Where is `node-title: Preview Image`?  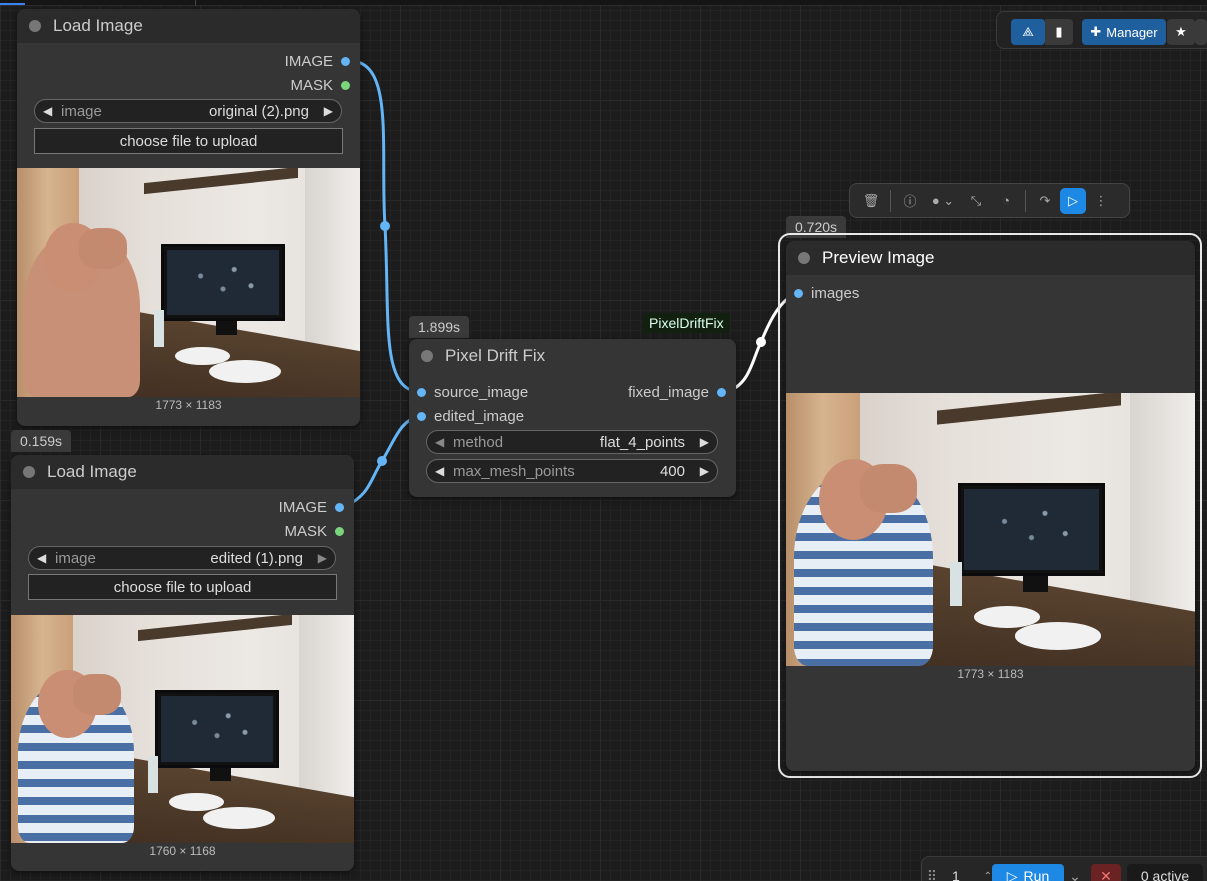 node-title: Preview Image is located at coordinates (878, 257).